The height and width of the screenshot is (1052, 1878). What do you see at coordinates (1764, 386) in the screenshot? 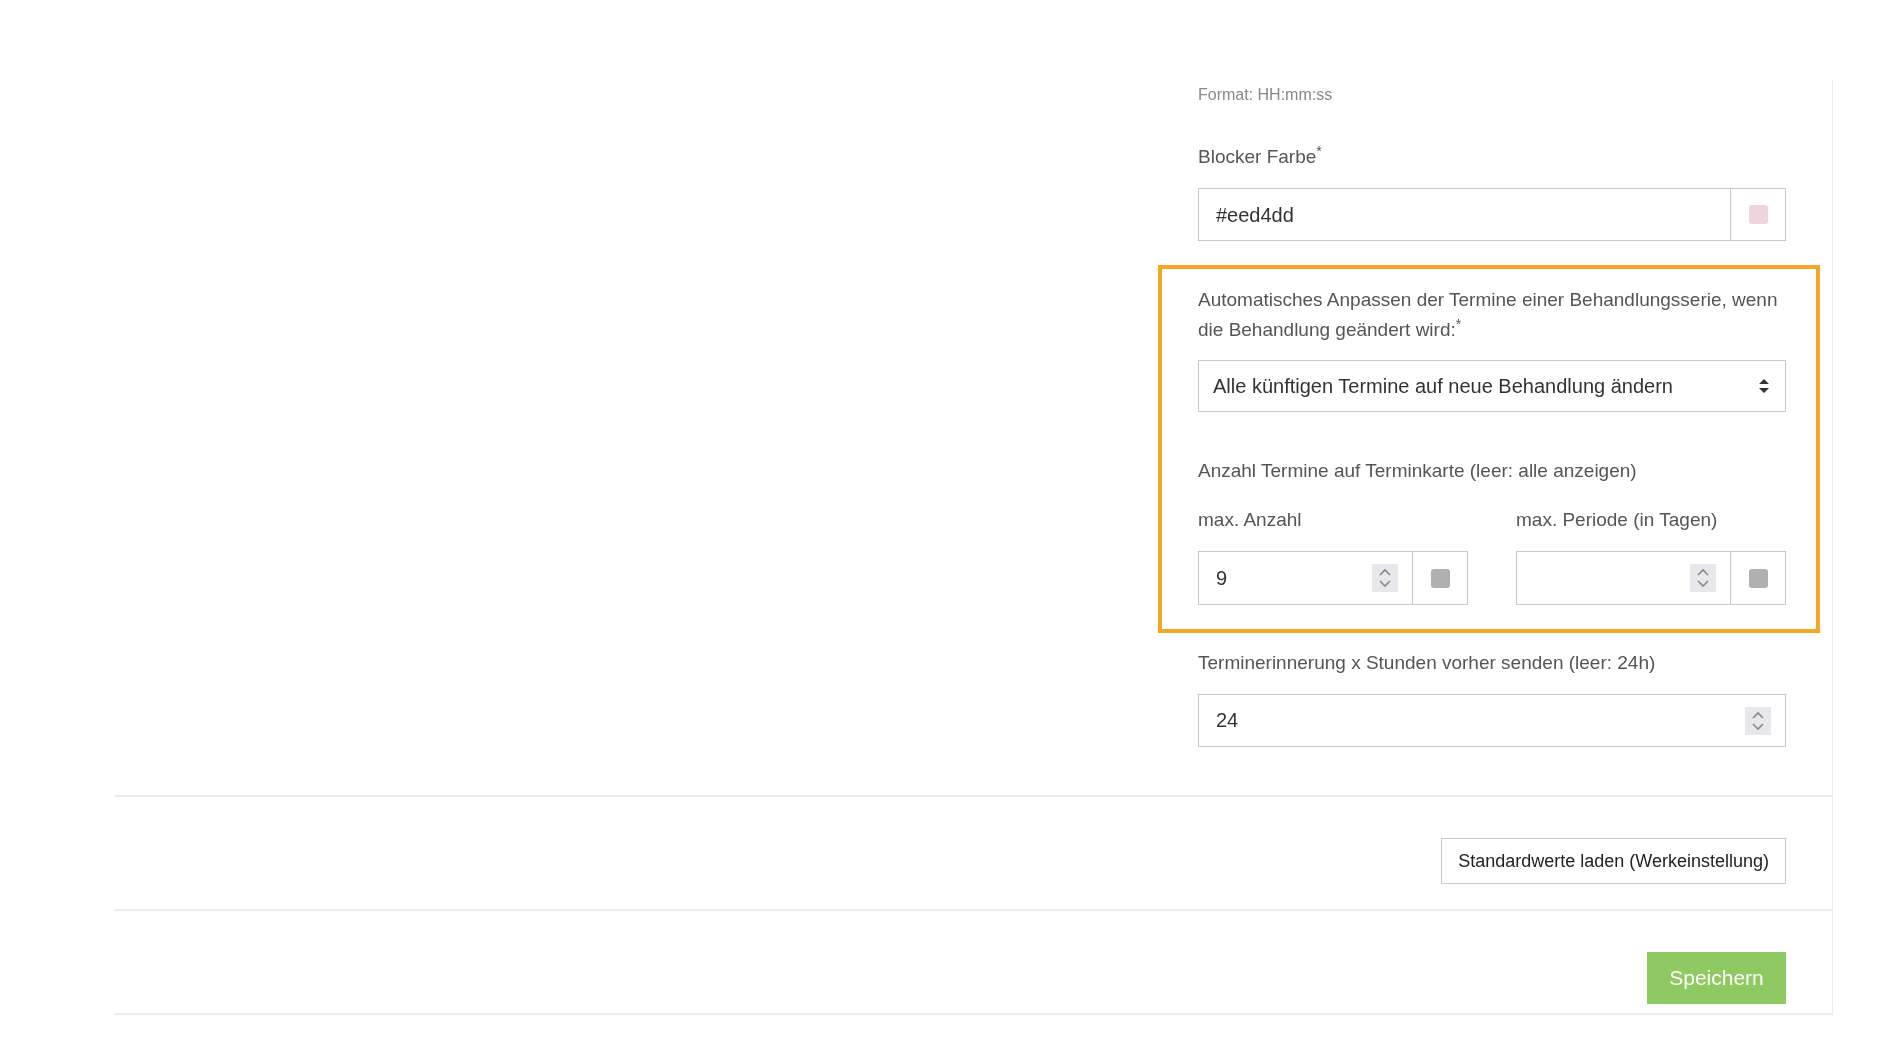
I see `sort-caret-icon` at bounding box center [1764, 386].